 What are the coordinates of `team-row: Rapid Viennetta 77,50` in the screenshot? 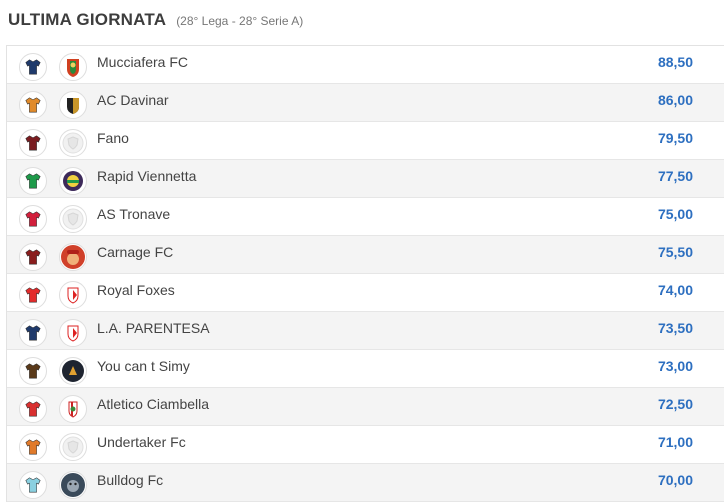 It's located at (365, 179).